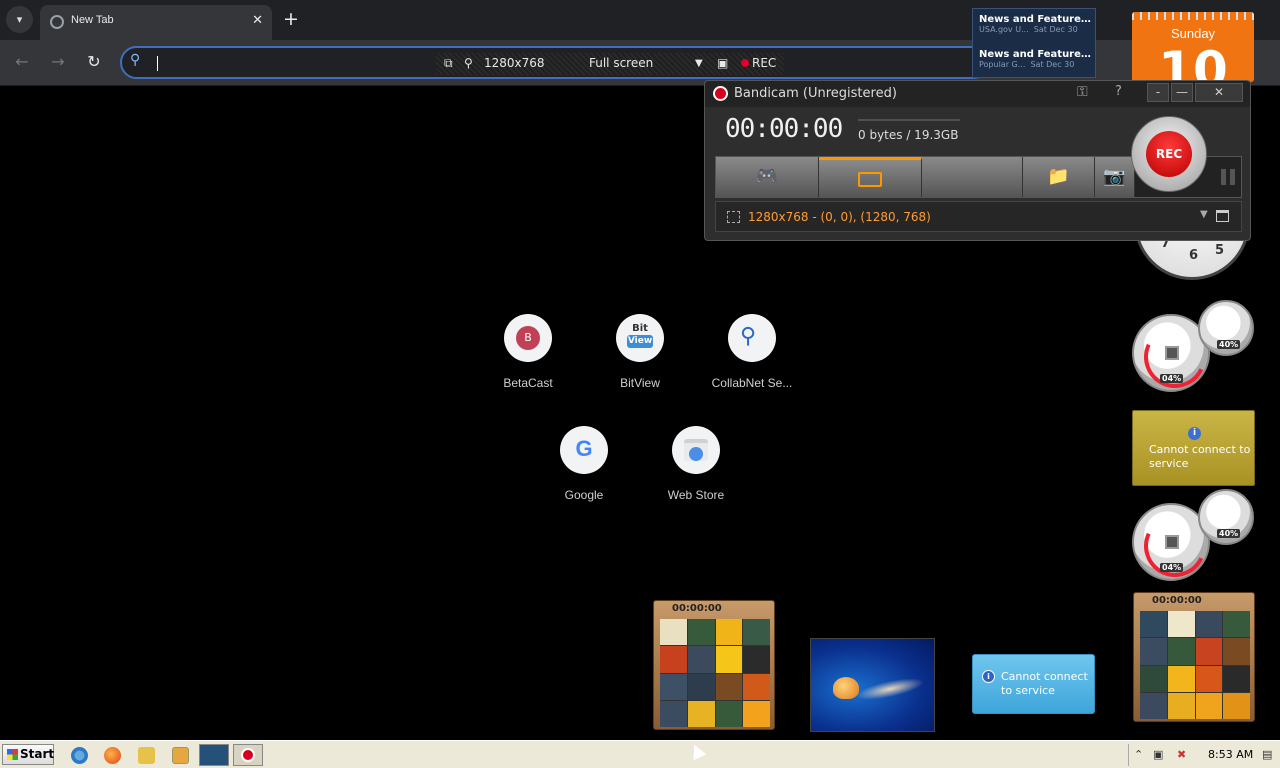 The image size is (1280, 768). What do you see at coordinates (1193, 47) in the screenshot?
I see `calendar-gadget: Sunday 10` at bounding box center [1193, 47].